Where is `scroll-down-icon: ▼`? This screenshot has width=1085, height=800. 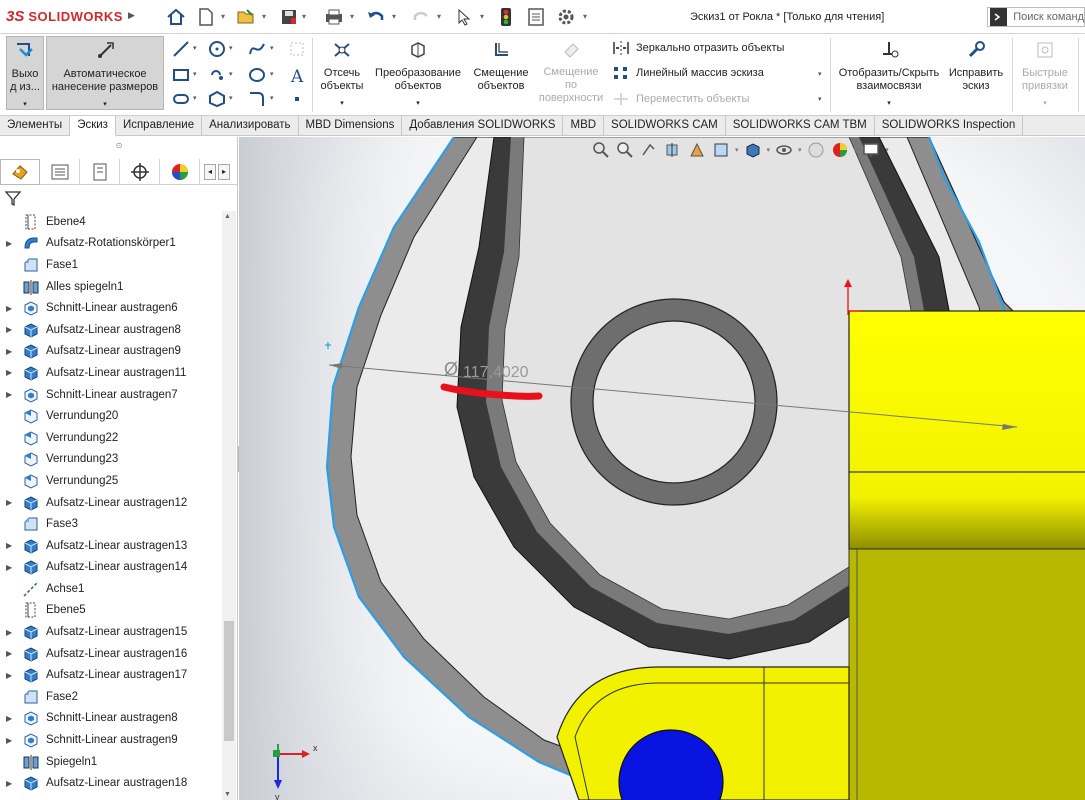 scroll-down-icon: ▼ is located at coordinates (227, 794).